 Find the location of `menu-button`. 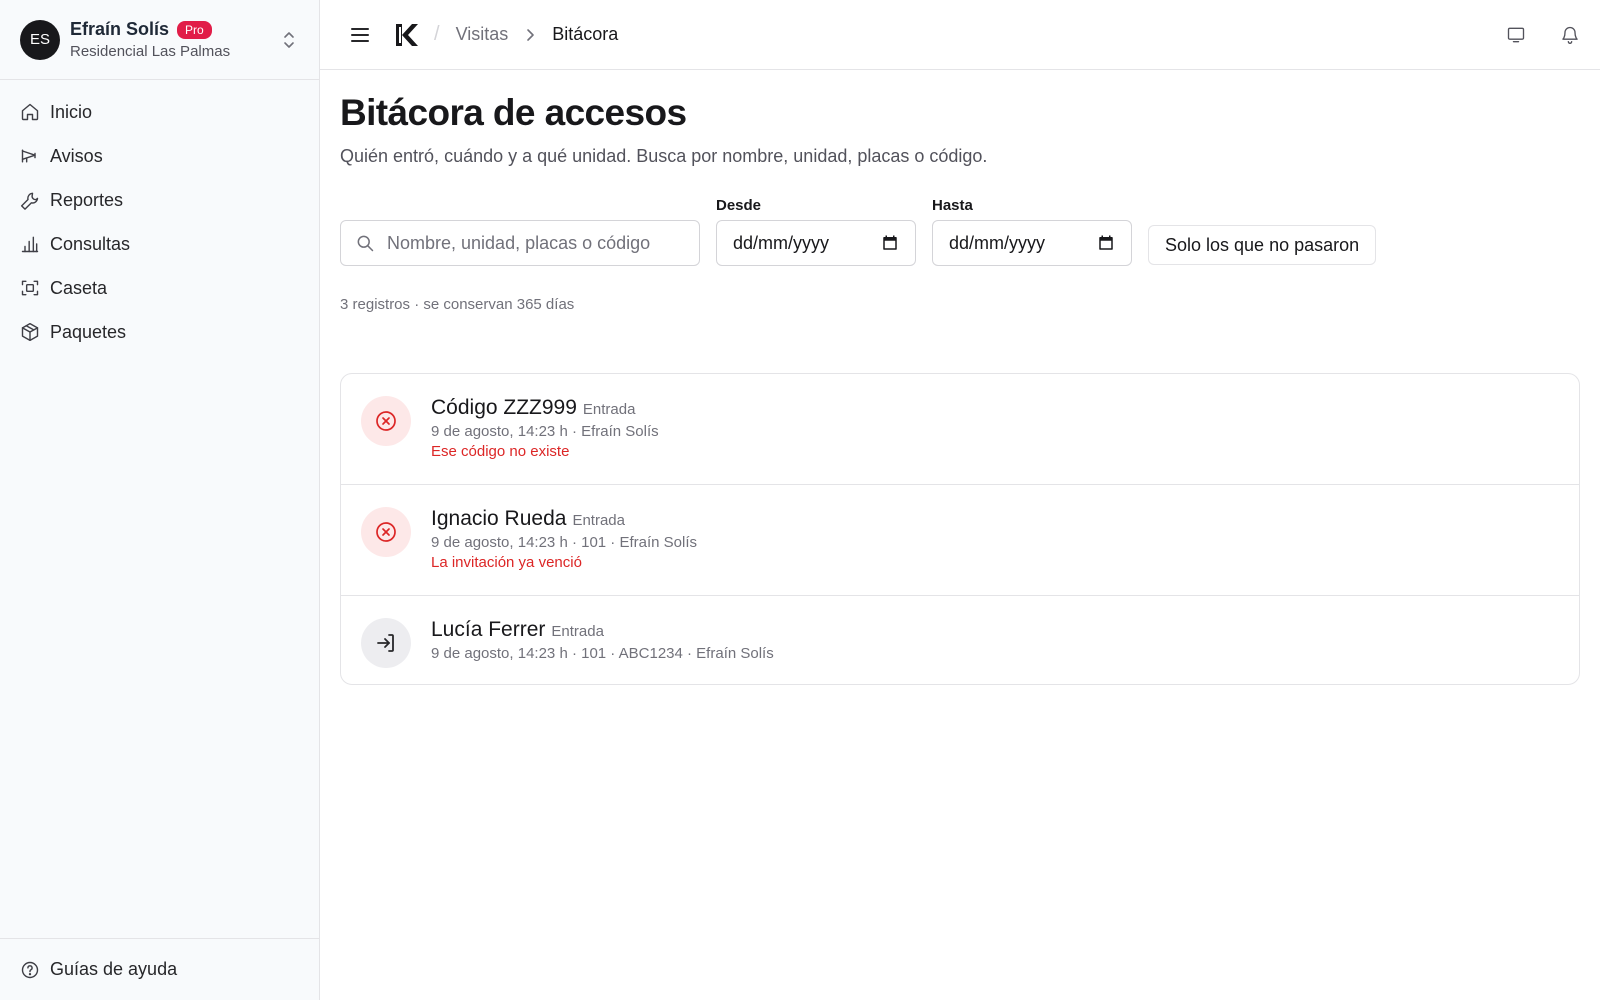

menu-button is located at coordinates (360, 35).